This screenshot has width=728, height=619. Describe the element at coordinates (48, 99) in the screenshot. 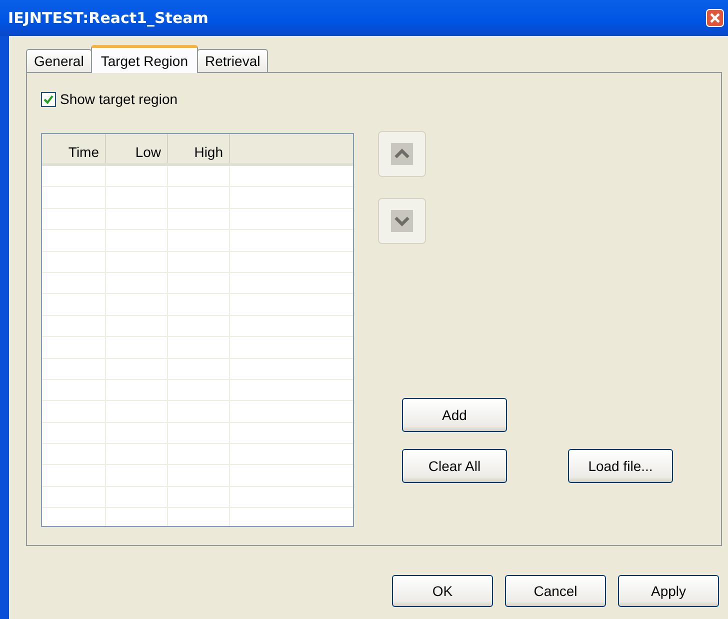

I see `checkbox-icon` at that location.